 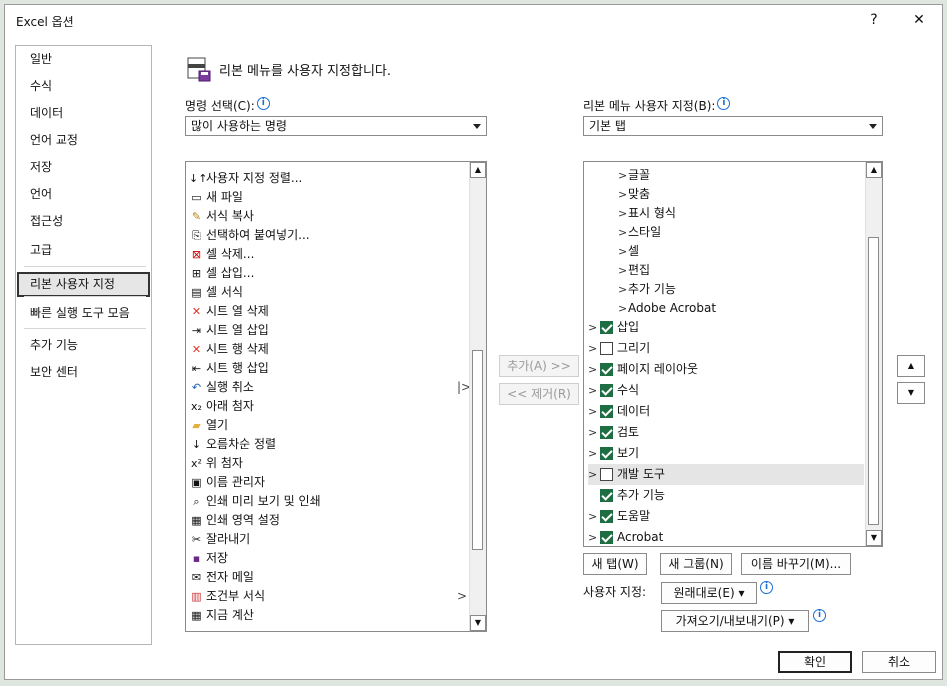 What do you see at coordinates (738, 289) in the screenshot?
I see `ribbon-group-item: > 추가 기능` at bounding box center [738, 289].